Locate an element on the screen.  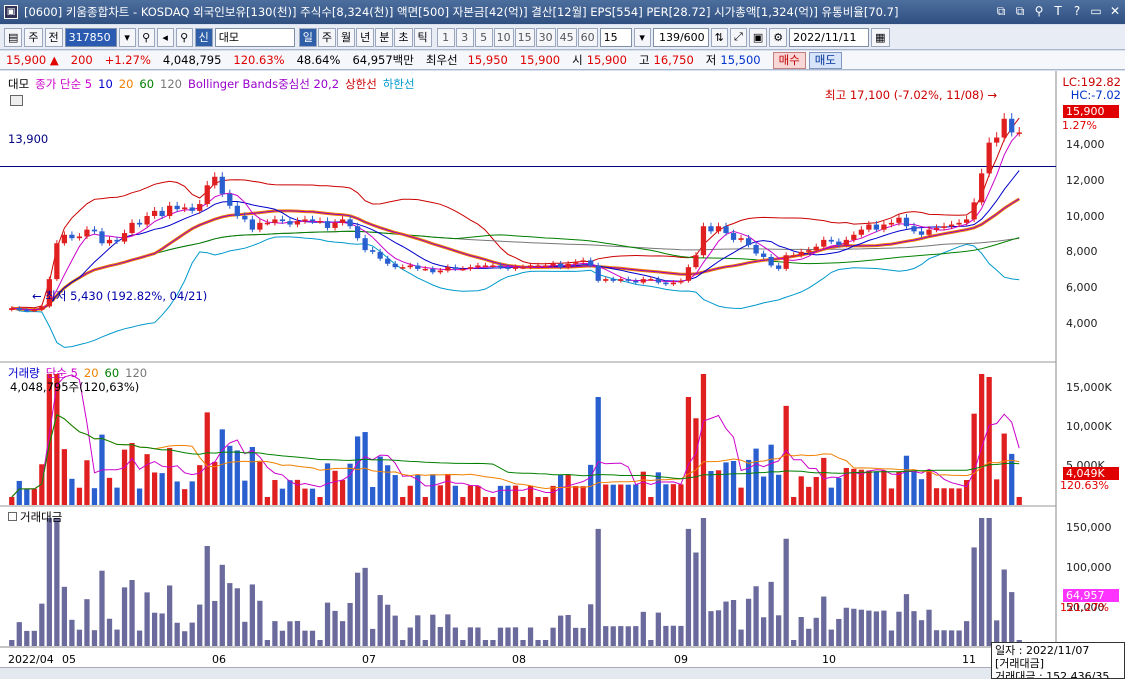
interval-select: 15 is located at coordinates (615, 37).